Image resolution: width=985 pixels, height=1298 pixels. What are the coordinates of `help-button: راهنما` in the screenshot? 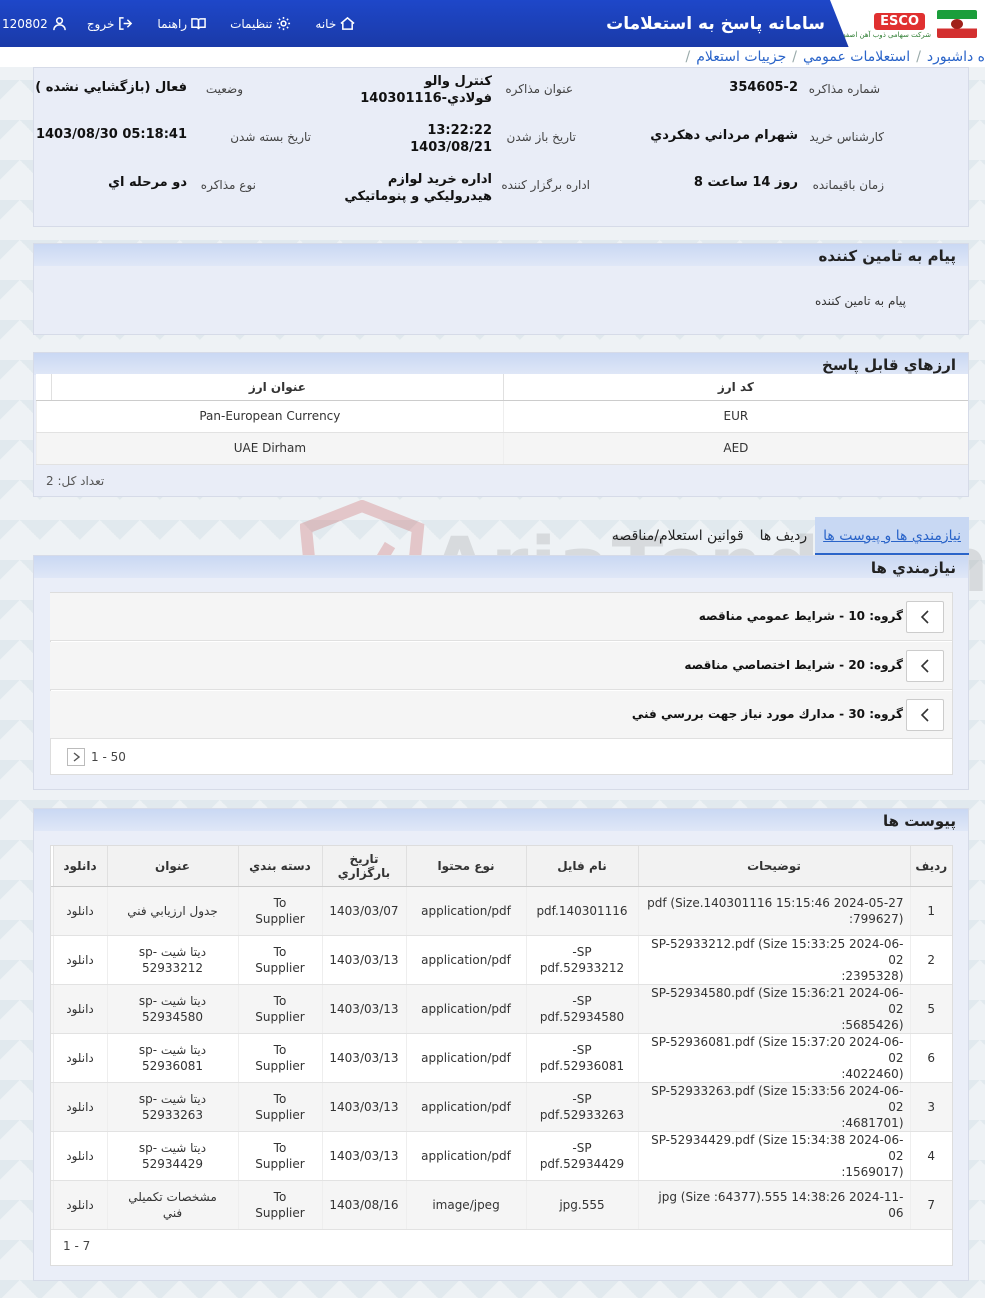 It's located at (181, 23).